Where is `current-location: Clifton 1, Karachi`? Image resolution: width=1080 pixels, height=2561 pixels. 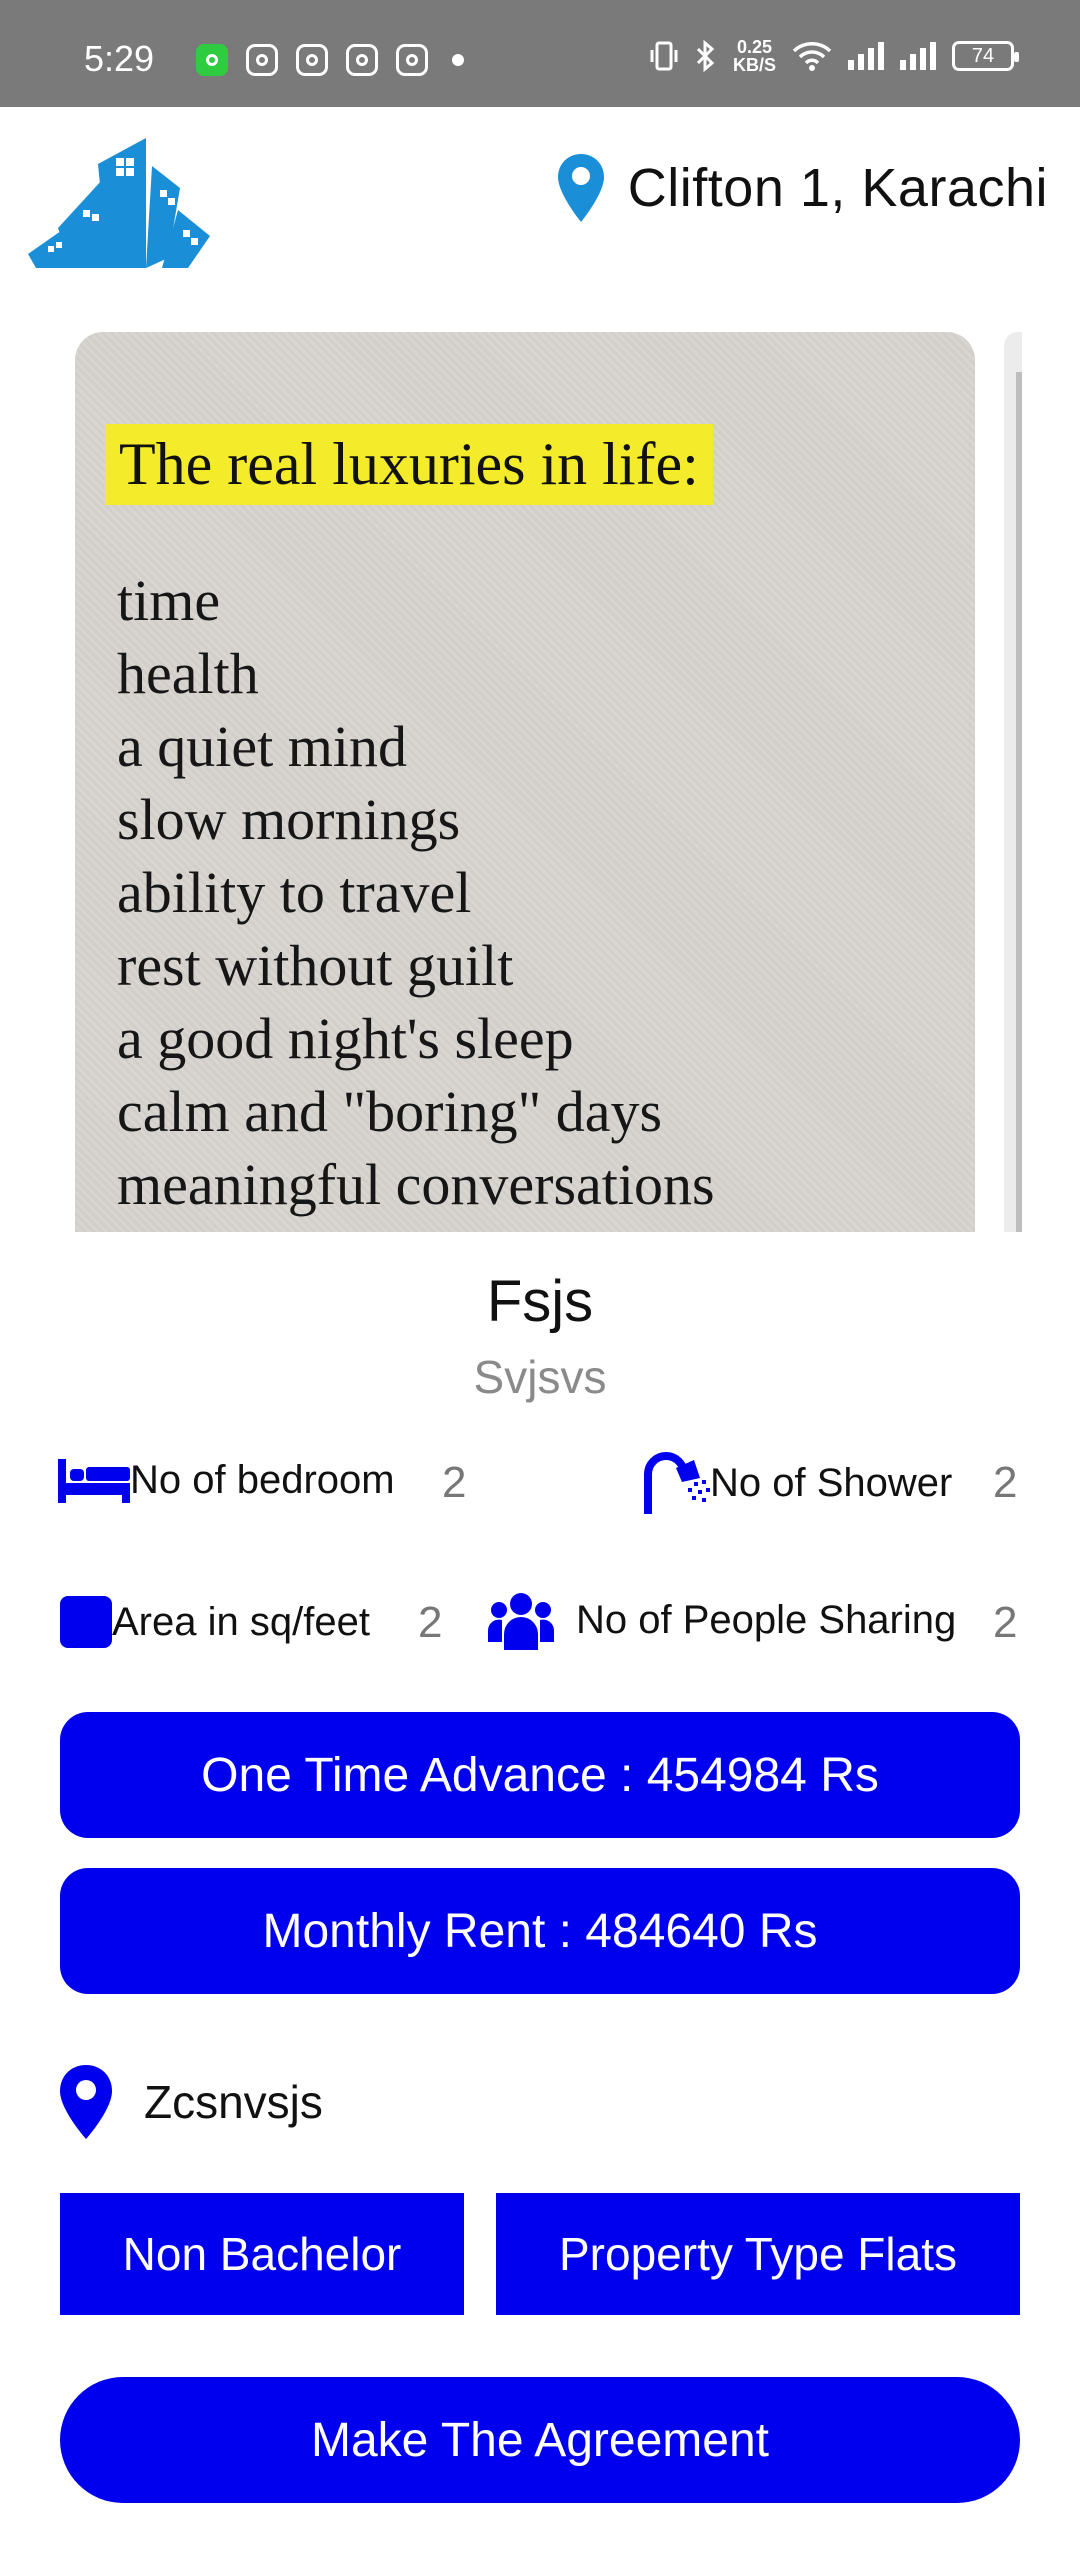
current-location: Clifton 1, Karachi is located at coordinates (802, 188).